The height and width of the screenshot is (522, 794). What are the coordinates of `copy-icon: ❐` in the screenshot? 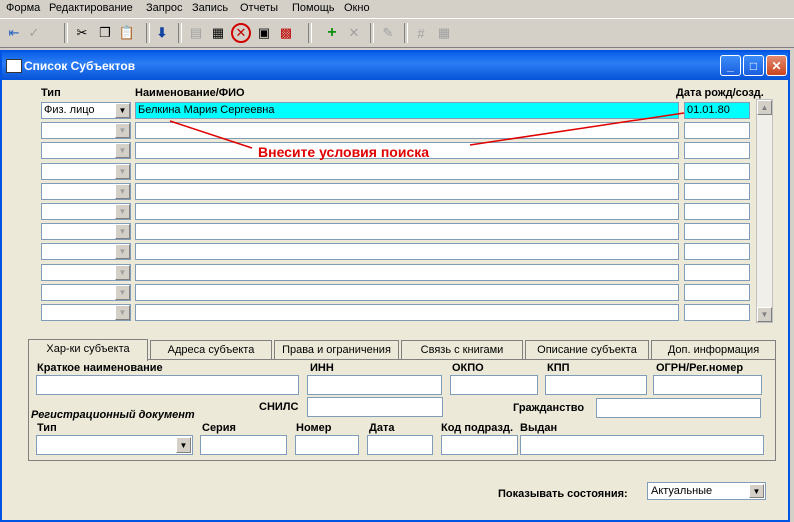 It's located at (105, 33).